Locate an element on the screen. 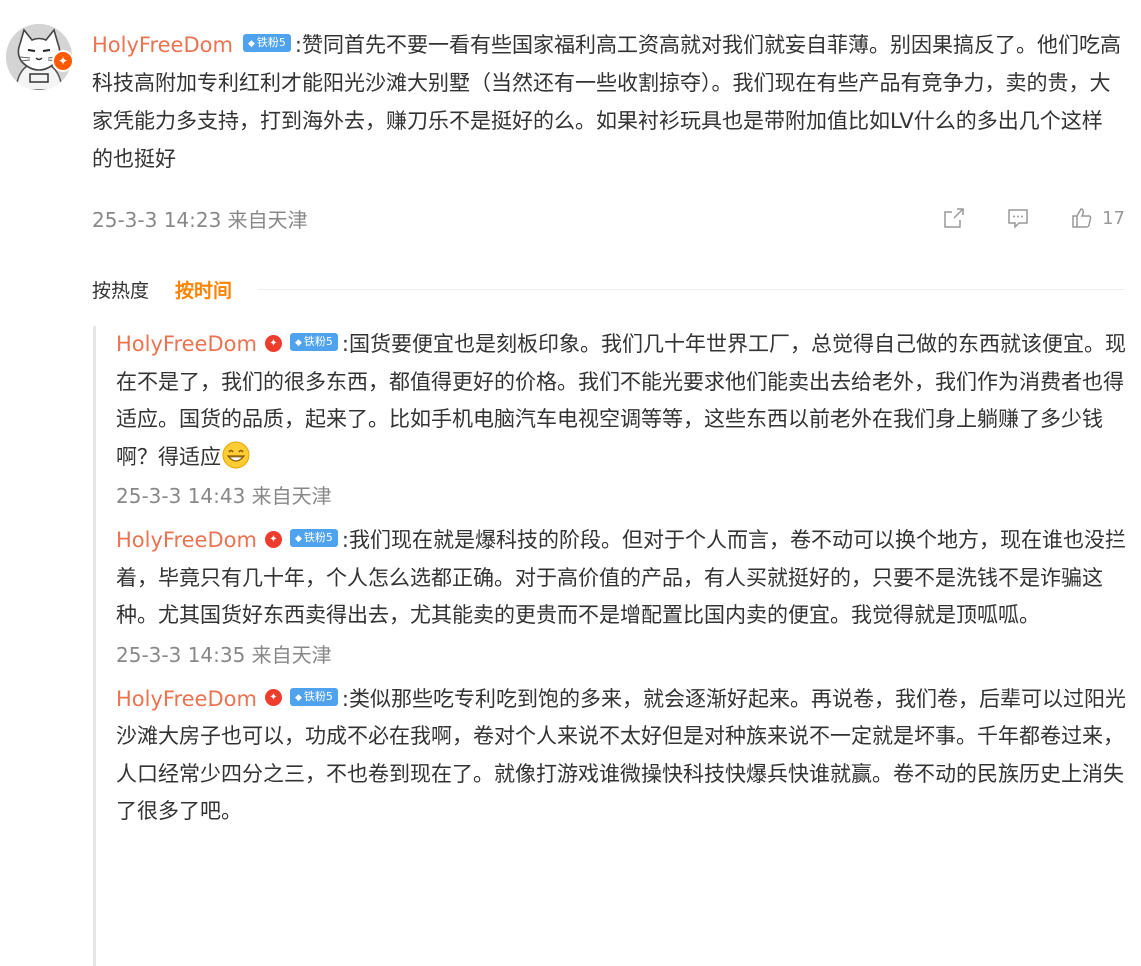  share-button is located at coordinates (954, 218).